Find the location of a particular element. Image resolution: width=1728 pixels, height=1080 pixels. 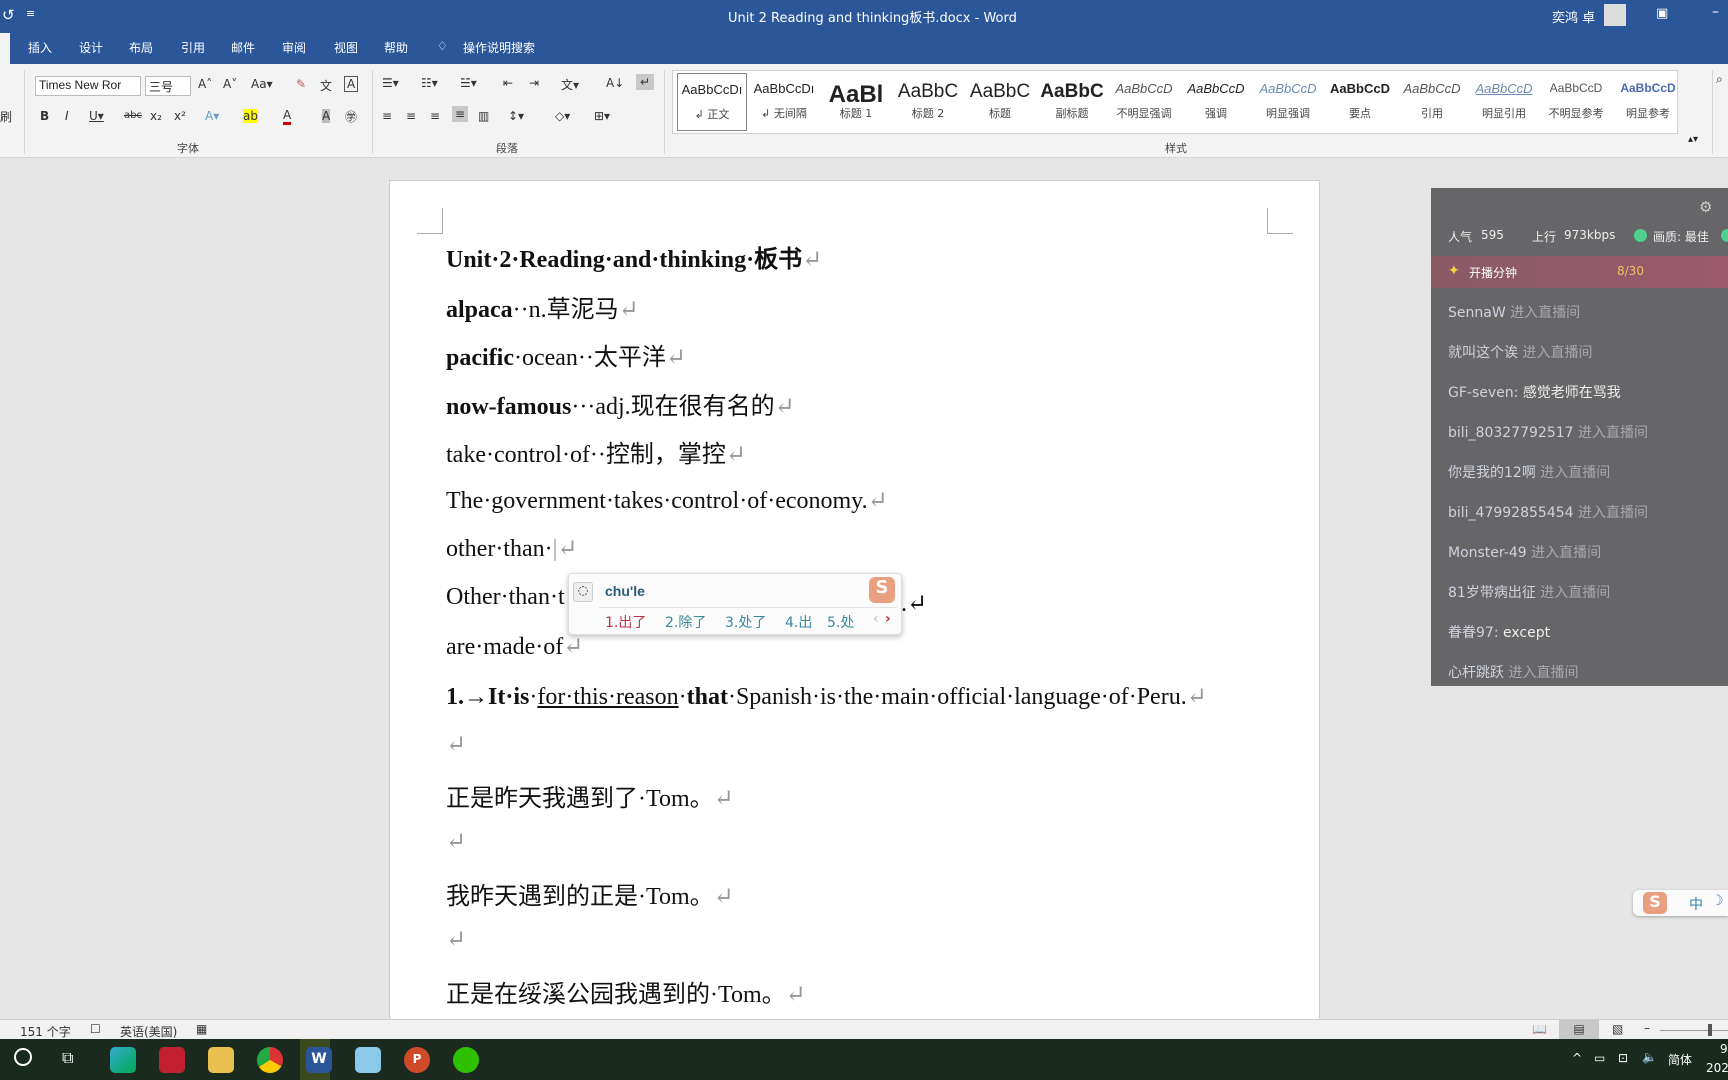

style-item: AaBbC 标题 2 is located at coordinates (928, 102).